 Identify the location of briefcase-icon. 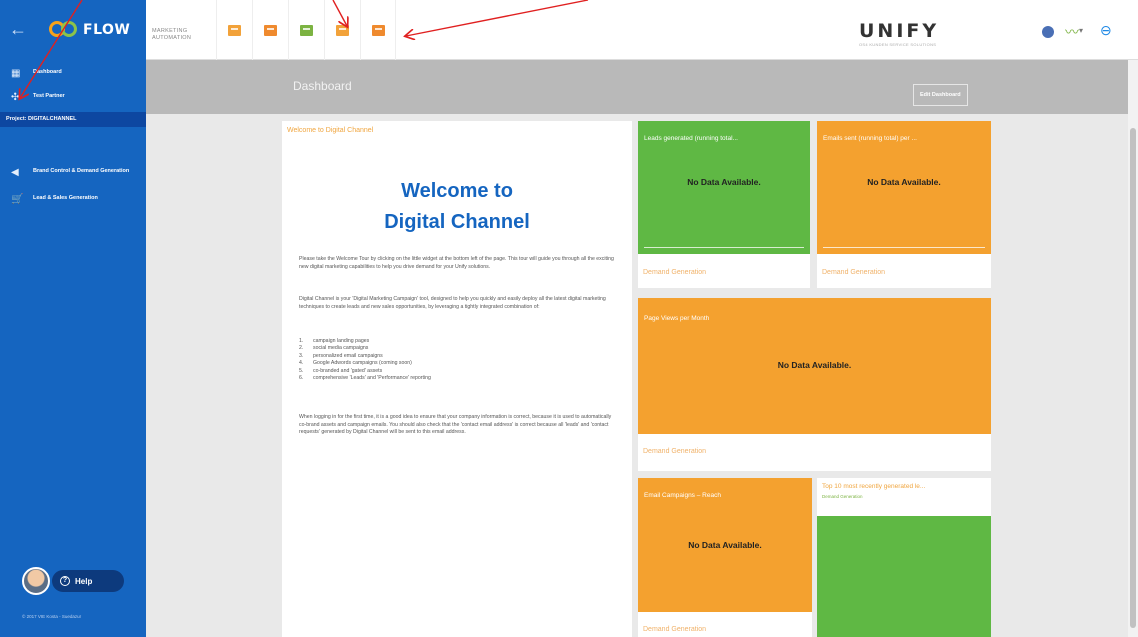
(234, 30).